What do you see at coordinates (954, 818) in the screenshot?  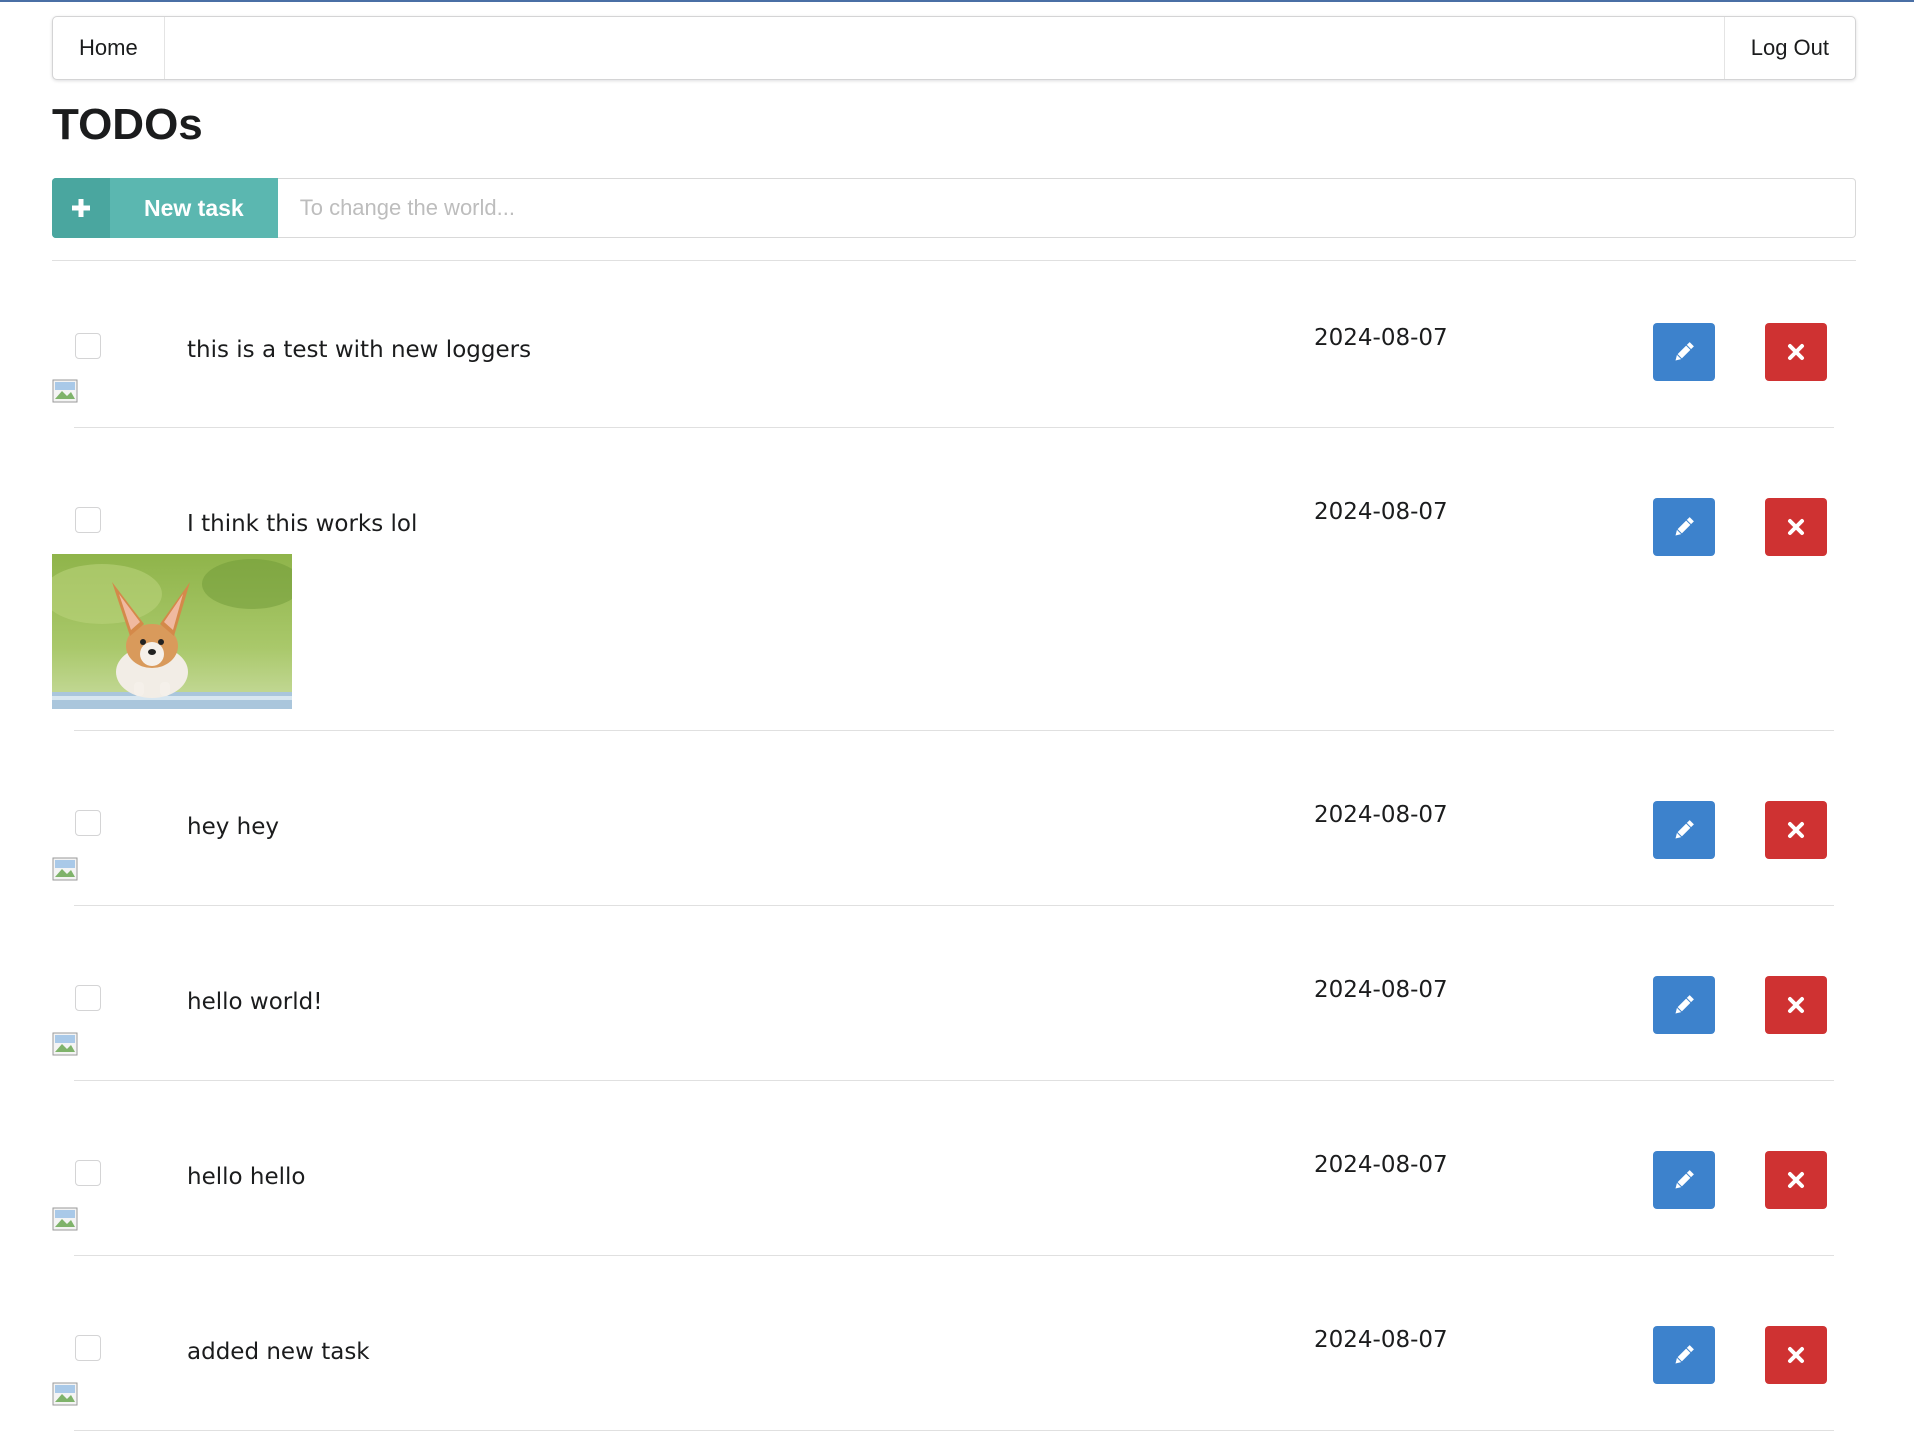 I see `task-row: hey hey 2024-08-07` at bounding box center [954, 818].